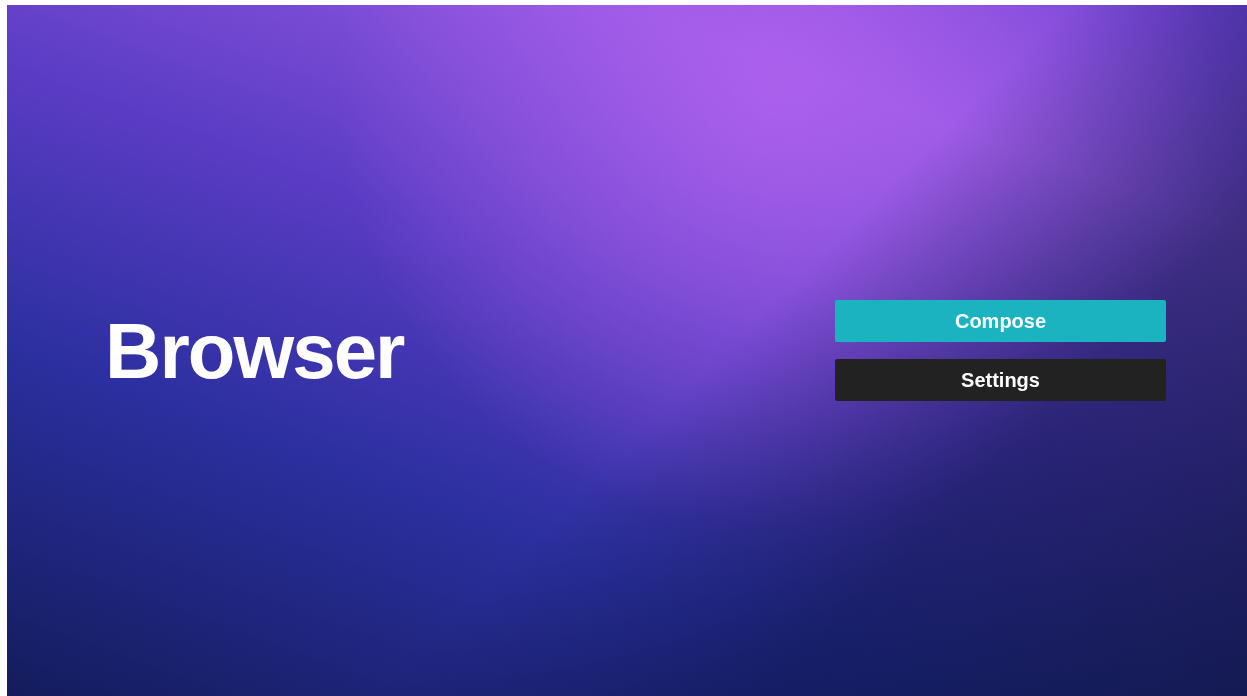 The width and height of the screenshot is (1247, 696). Describe the element at coordinates (254, 350) in the screenshot. I see `app-title: Browser` at that location.